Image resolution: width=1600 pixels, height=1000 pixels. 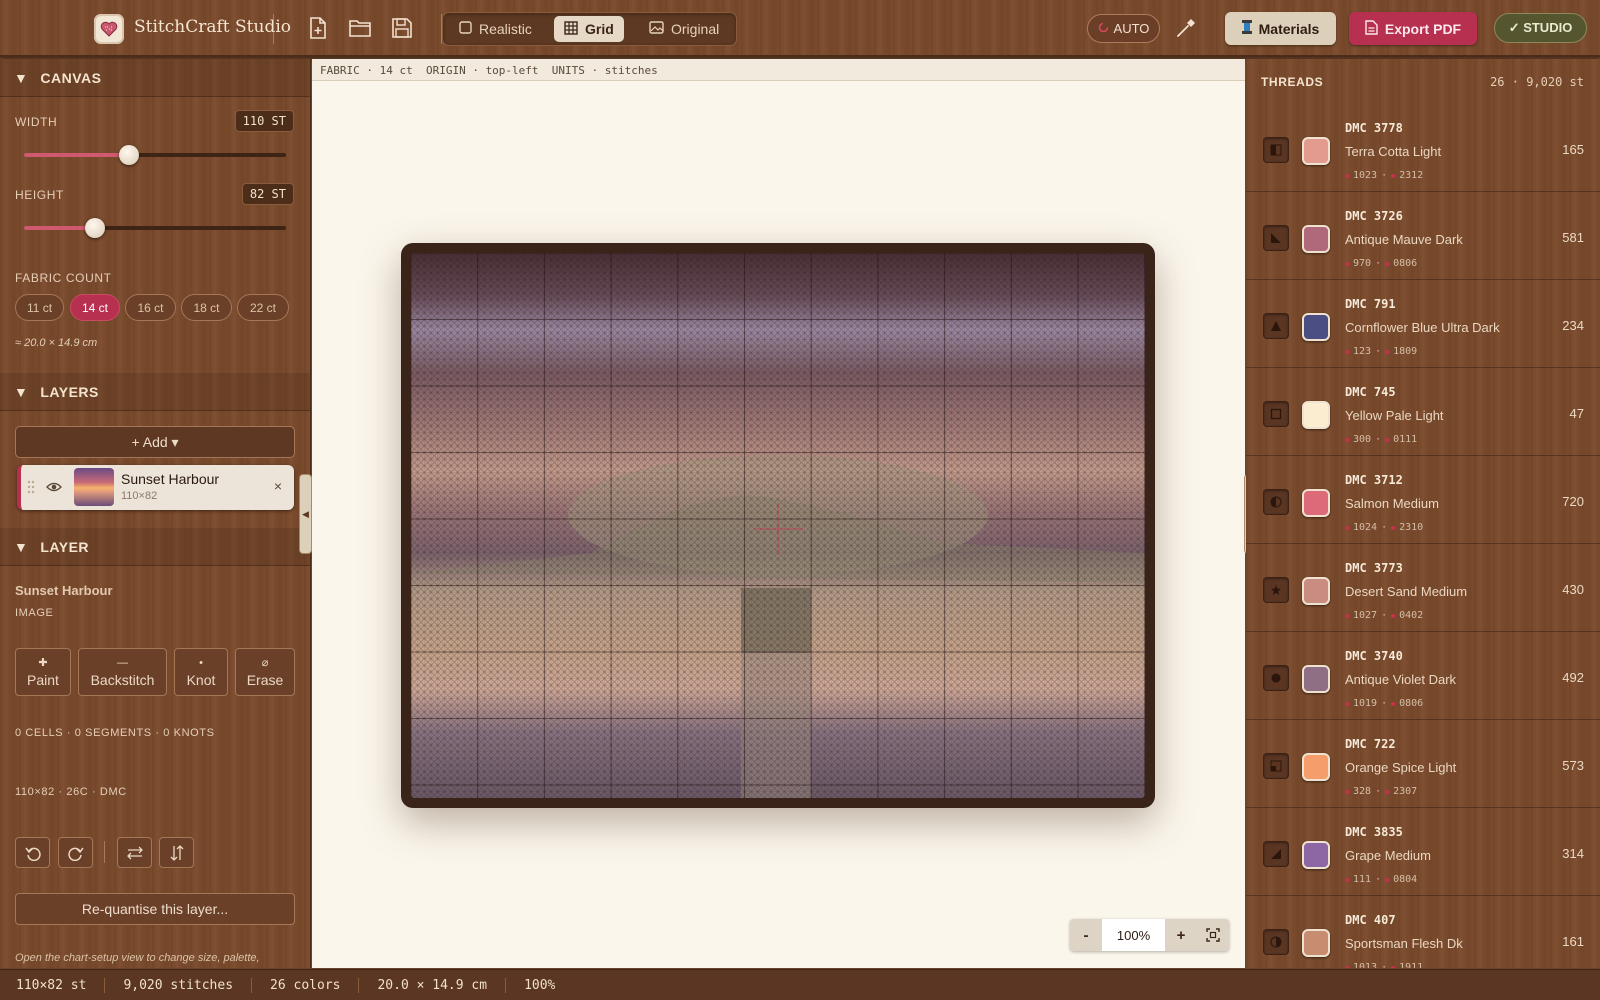 I want to click on thread-alt-code-2: 2310, so click(x=1411, y=527).